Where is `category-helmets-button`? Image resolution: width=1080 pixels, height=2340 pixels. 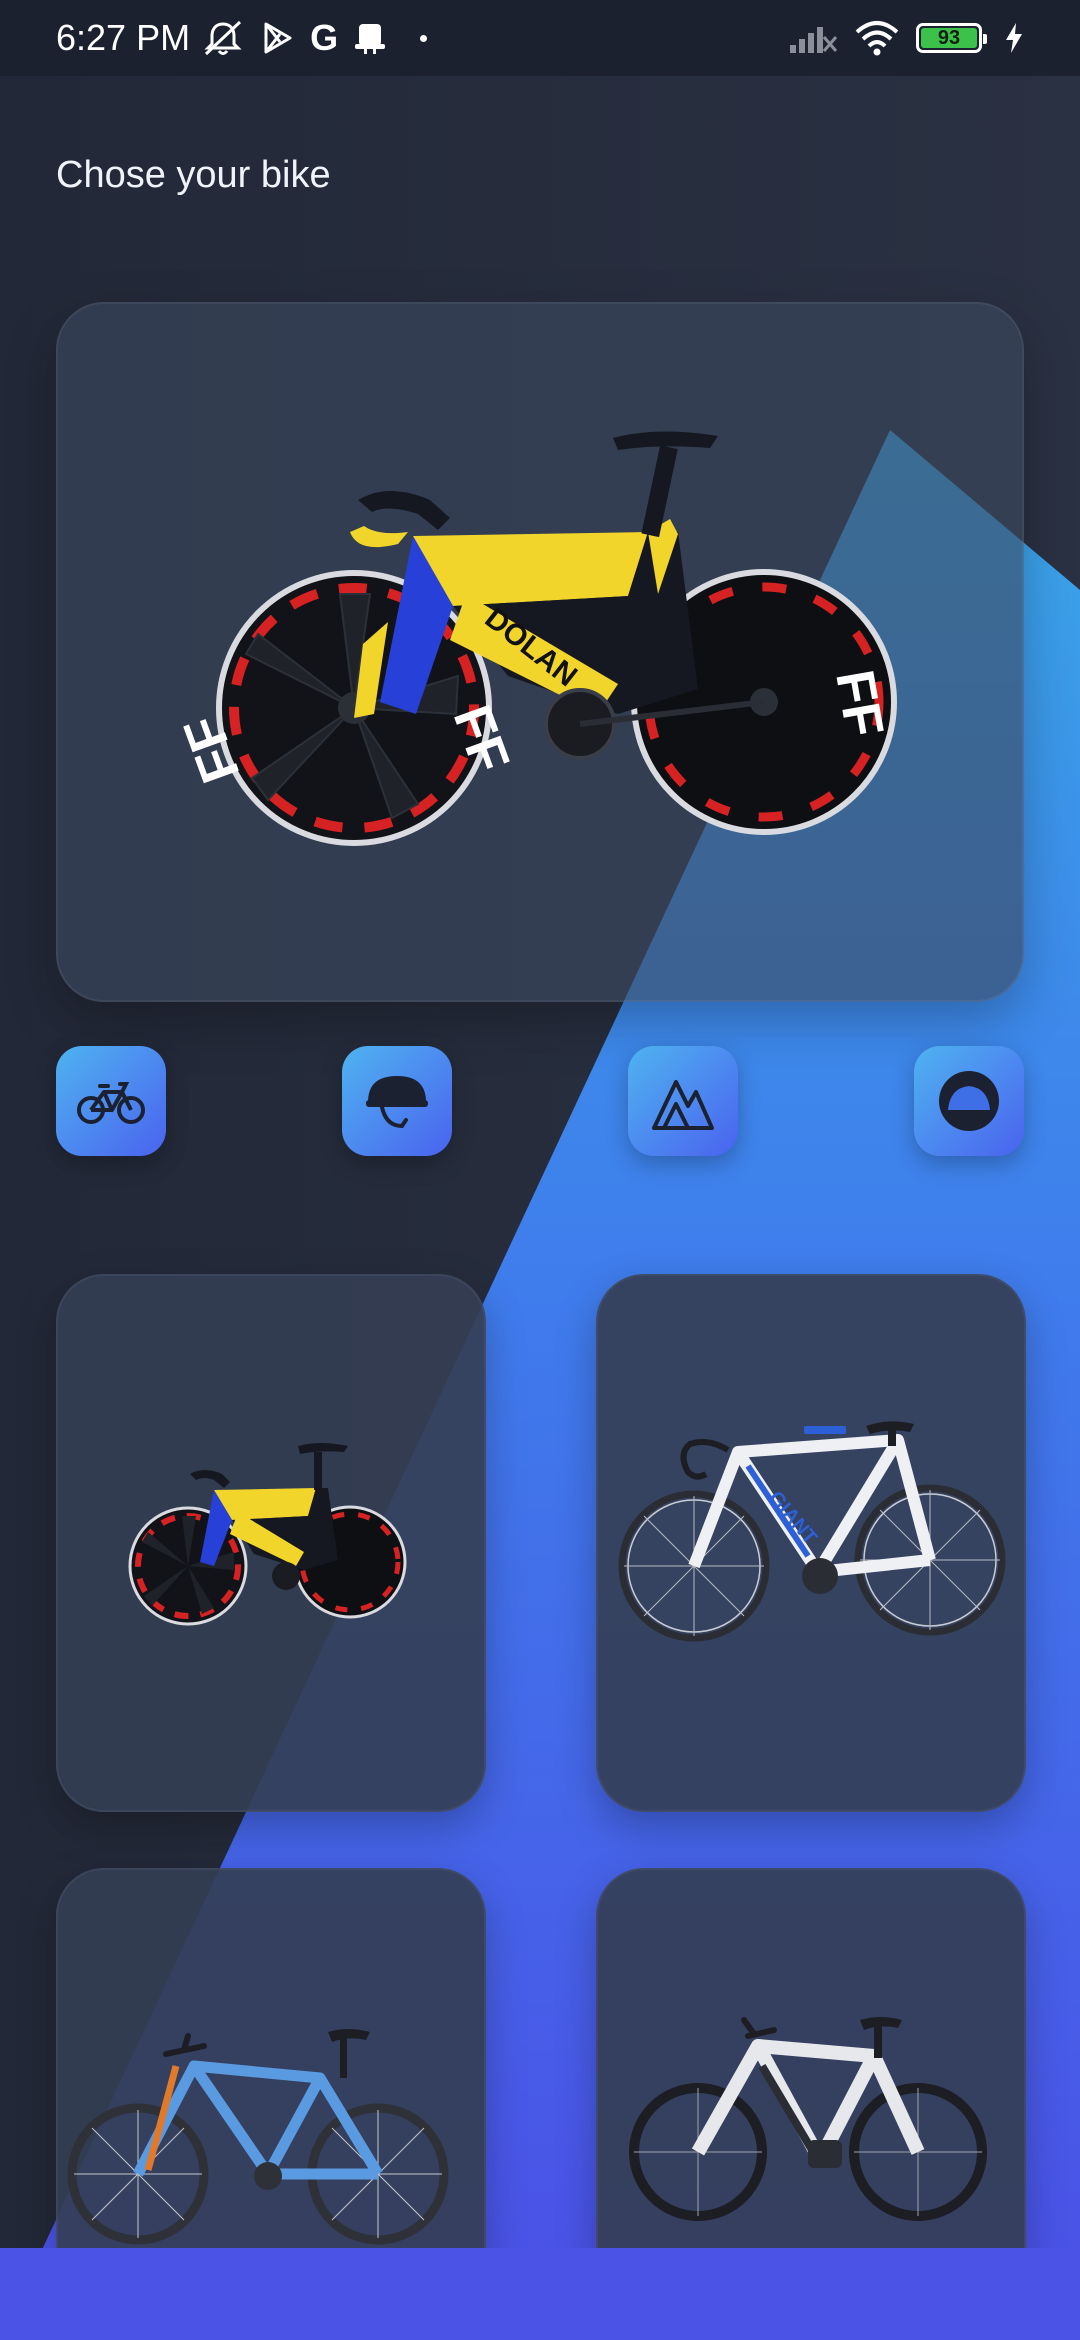
category-helmets-button is located at coordinates (397, 1101).